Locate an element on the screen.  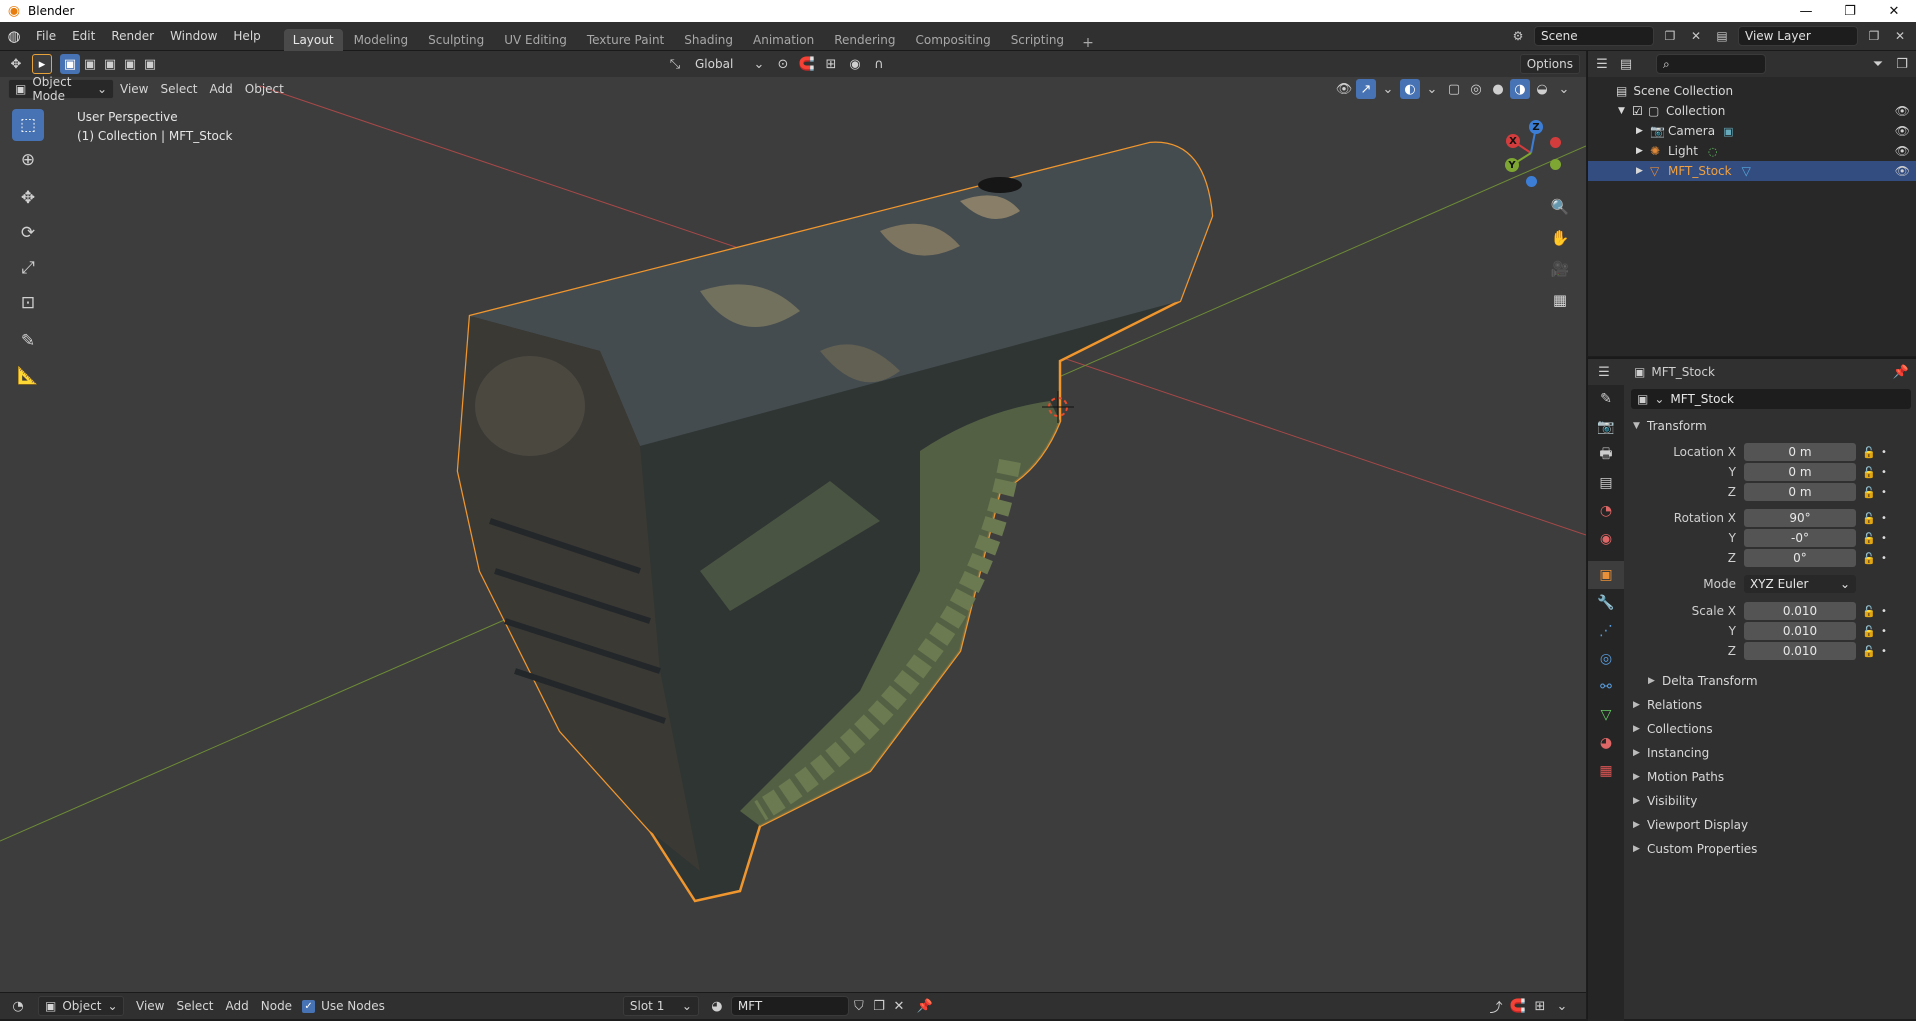
rotation-y-field: -0° is located at coordinates (1800, 538).